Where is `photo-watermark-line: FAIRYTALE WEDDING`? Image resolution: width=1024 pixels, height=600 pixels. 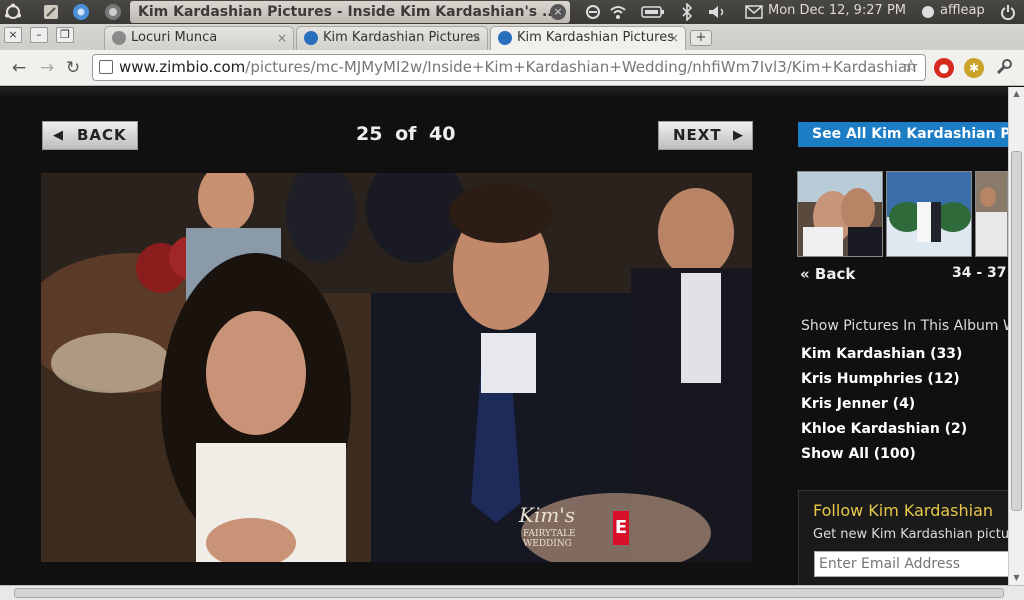 photo-watermark-line: FAIRYTALE WEDDING is located at coordinates (549, 539).